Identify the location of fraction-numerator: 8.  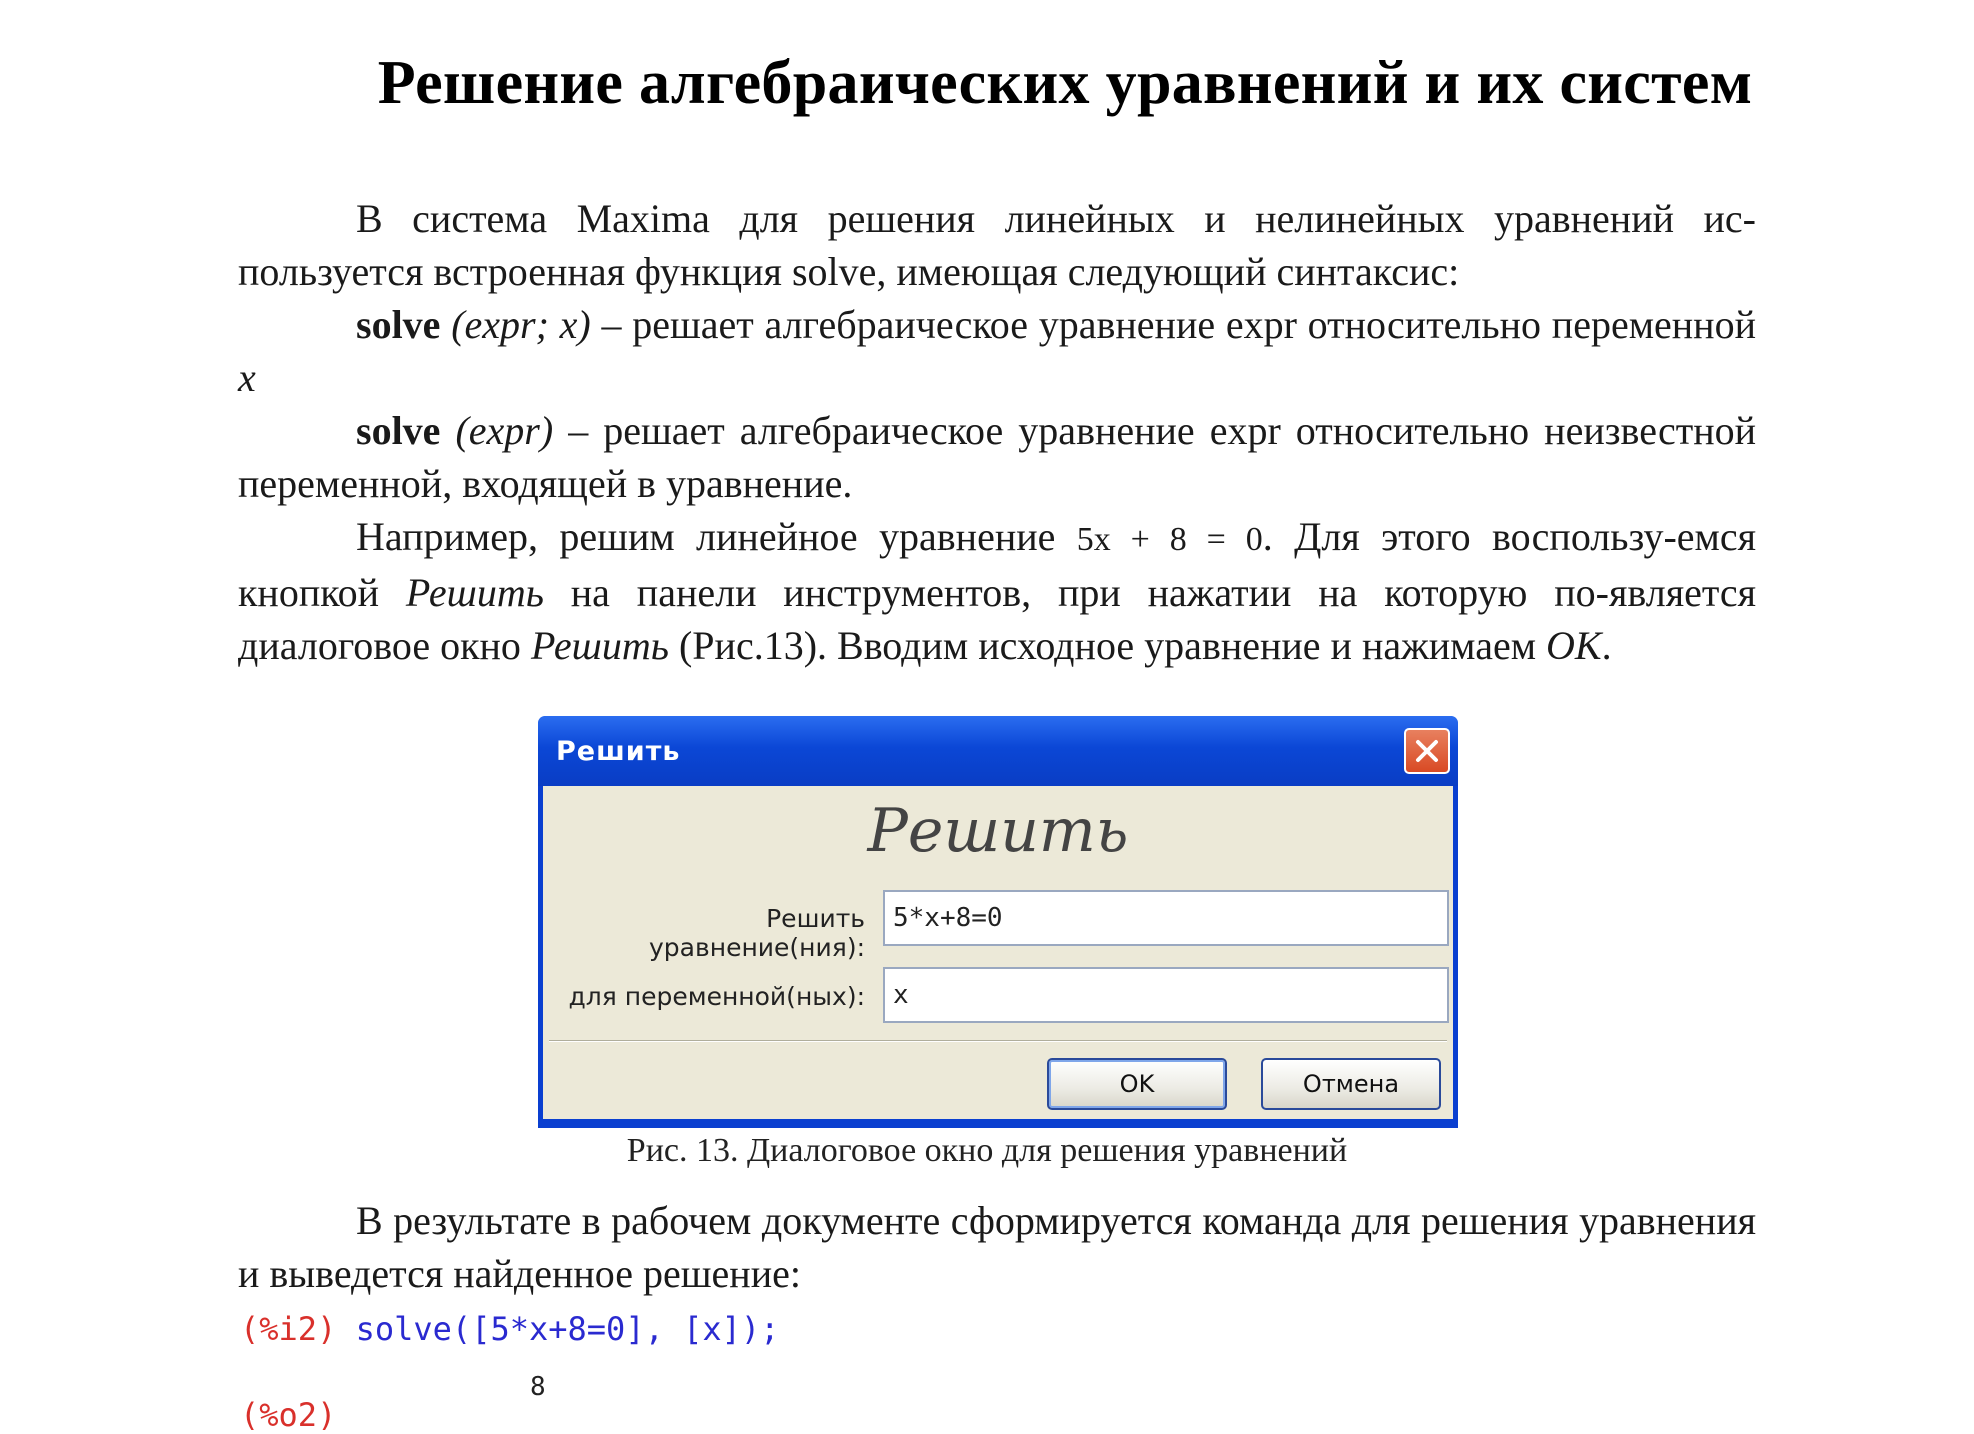
(538, 1387).